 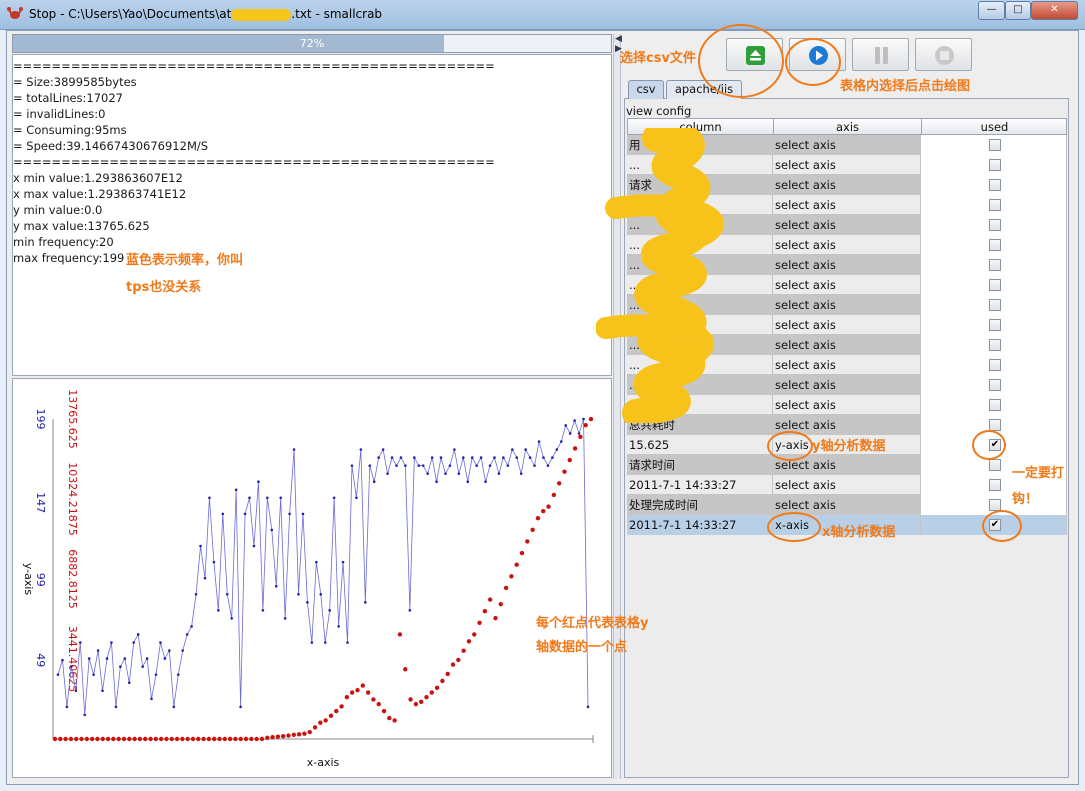 I want to click on cell-column: 请求时间, so click(x=700, y=465).